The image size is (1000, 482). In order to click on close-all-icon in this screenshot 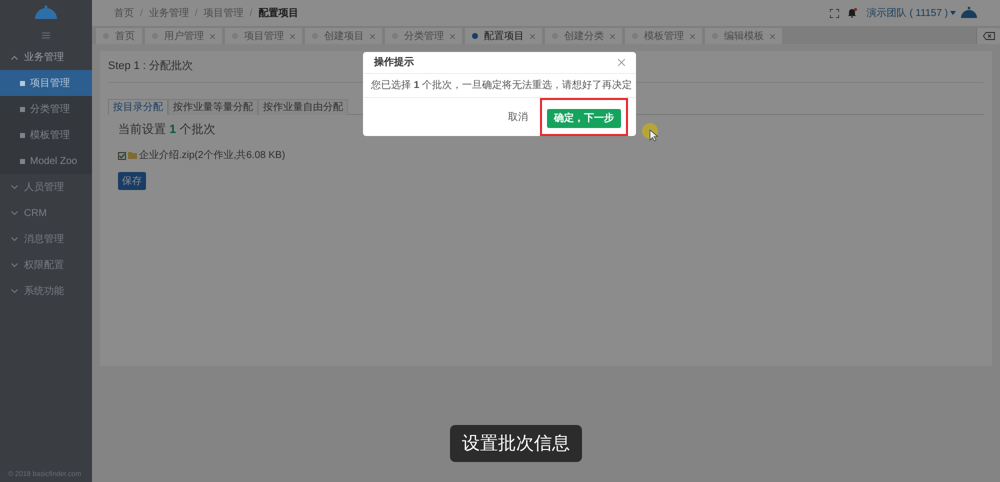, I will do `click(988, 36)`.